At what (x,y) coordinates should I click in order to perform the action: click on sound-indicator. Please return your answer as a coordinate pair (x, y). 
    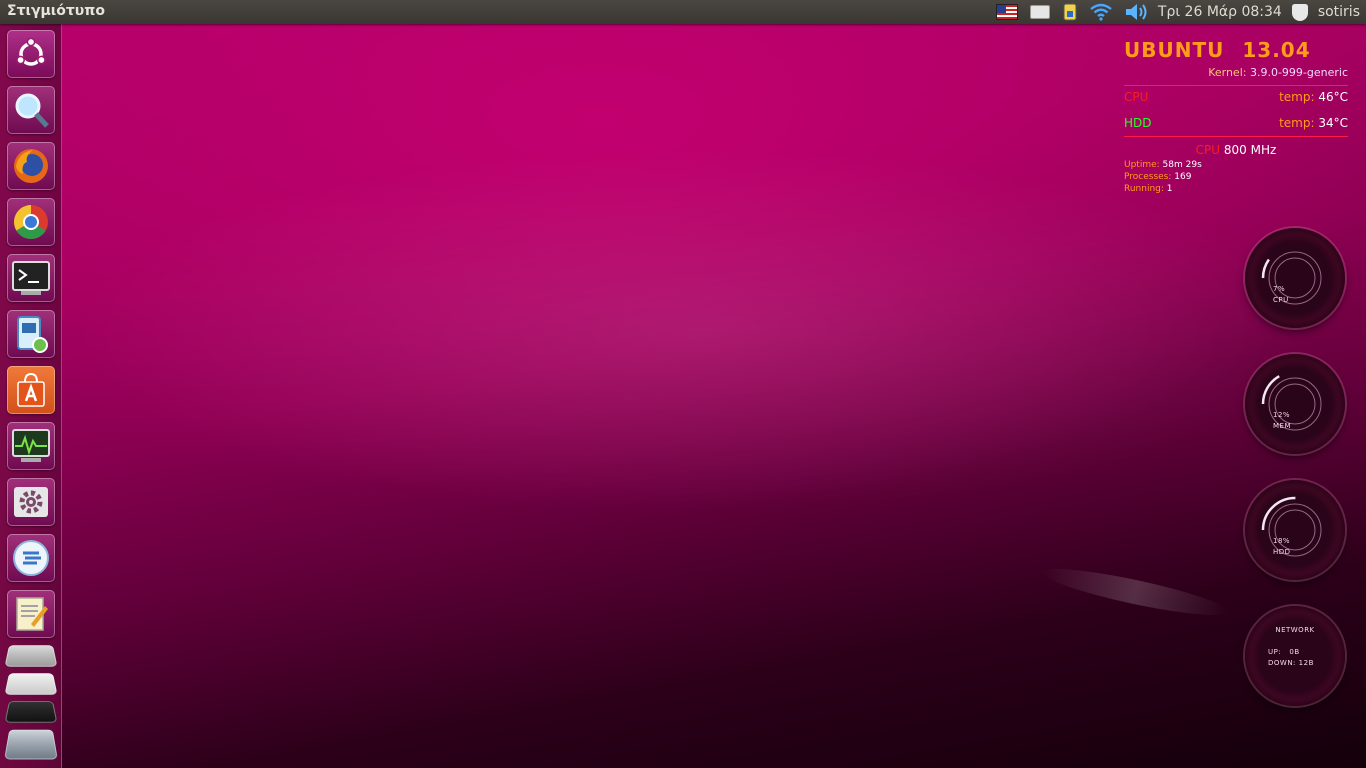
    Looking at the image, I should click on (1136, 12).